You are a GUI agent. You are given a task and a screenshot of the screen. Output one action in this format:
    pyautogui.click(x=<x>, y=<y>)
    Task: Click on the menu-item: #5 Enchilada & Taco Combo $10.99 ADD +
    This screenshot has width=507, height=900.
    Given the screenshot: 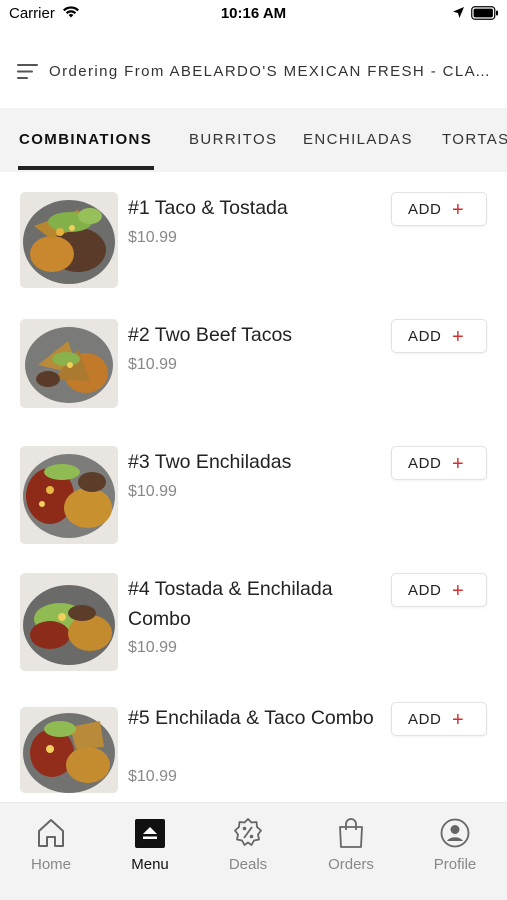 What is the action you would take?
    pyautogui.click(x=253, y=752)
    